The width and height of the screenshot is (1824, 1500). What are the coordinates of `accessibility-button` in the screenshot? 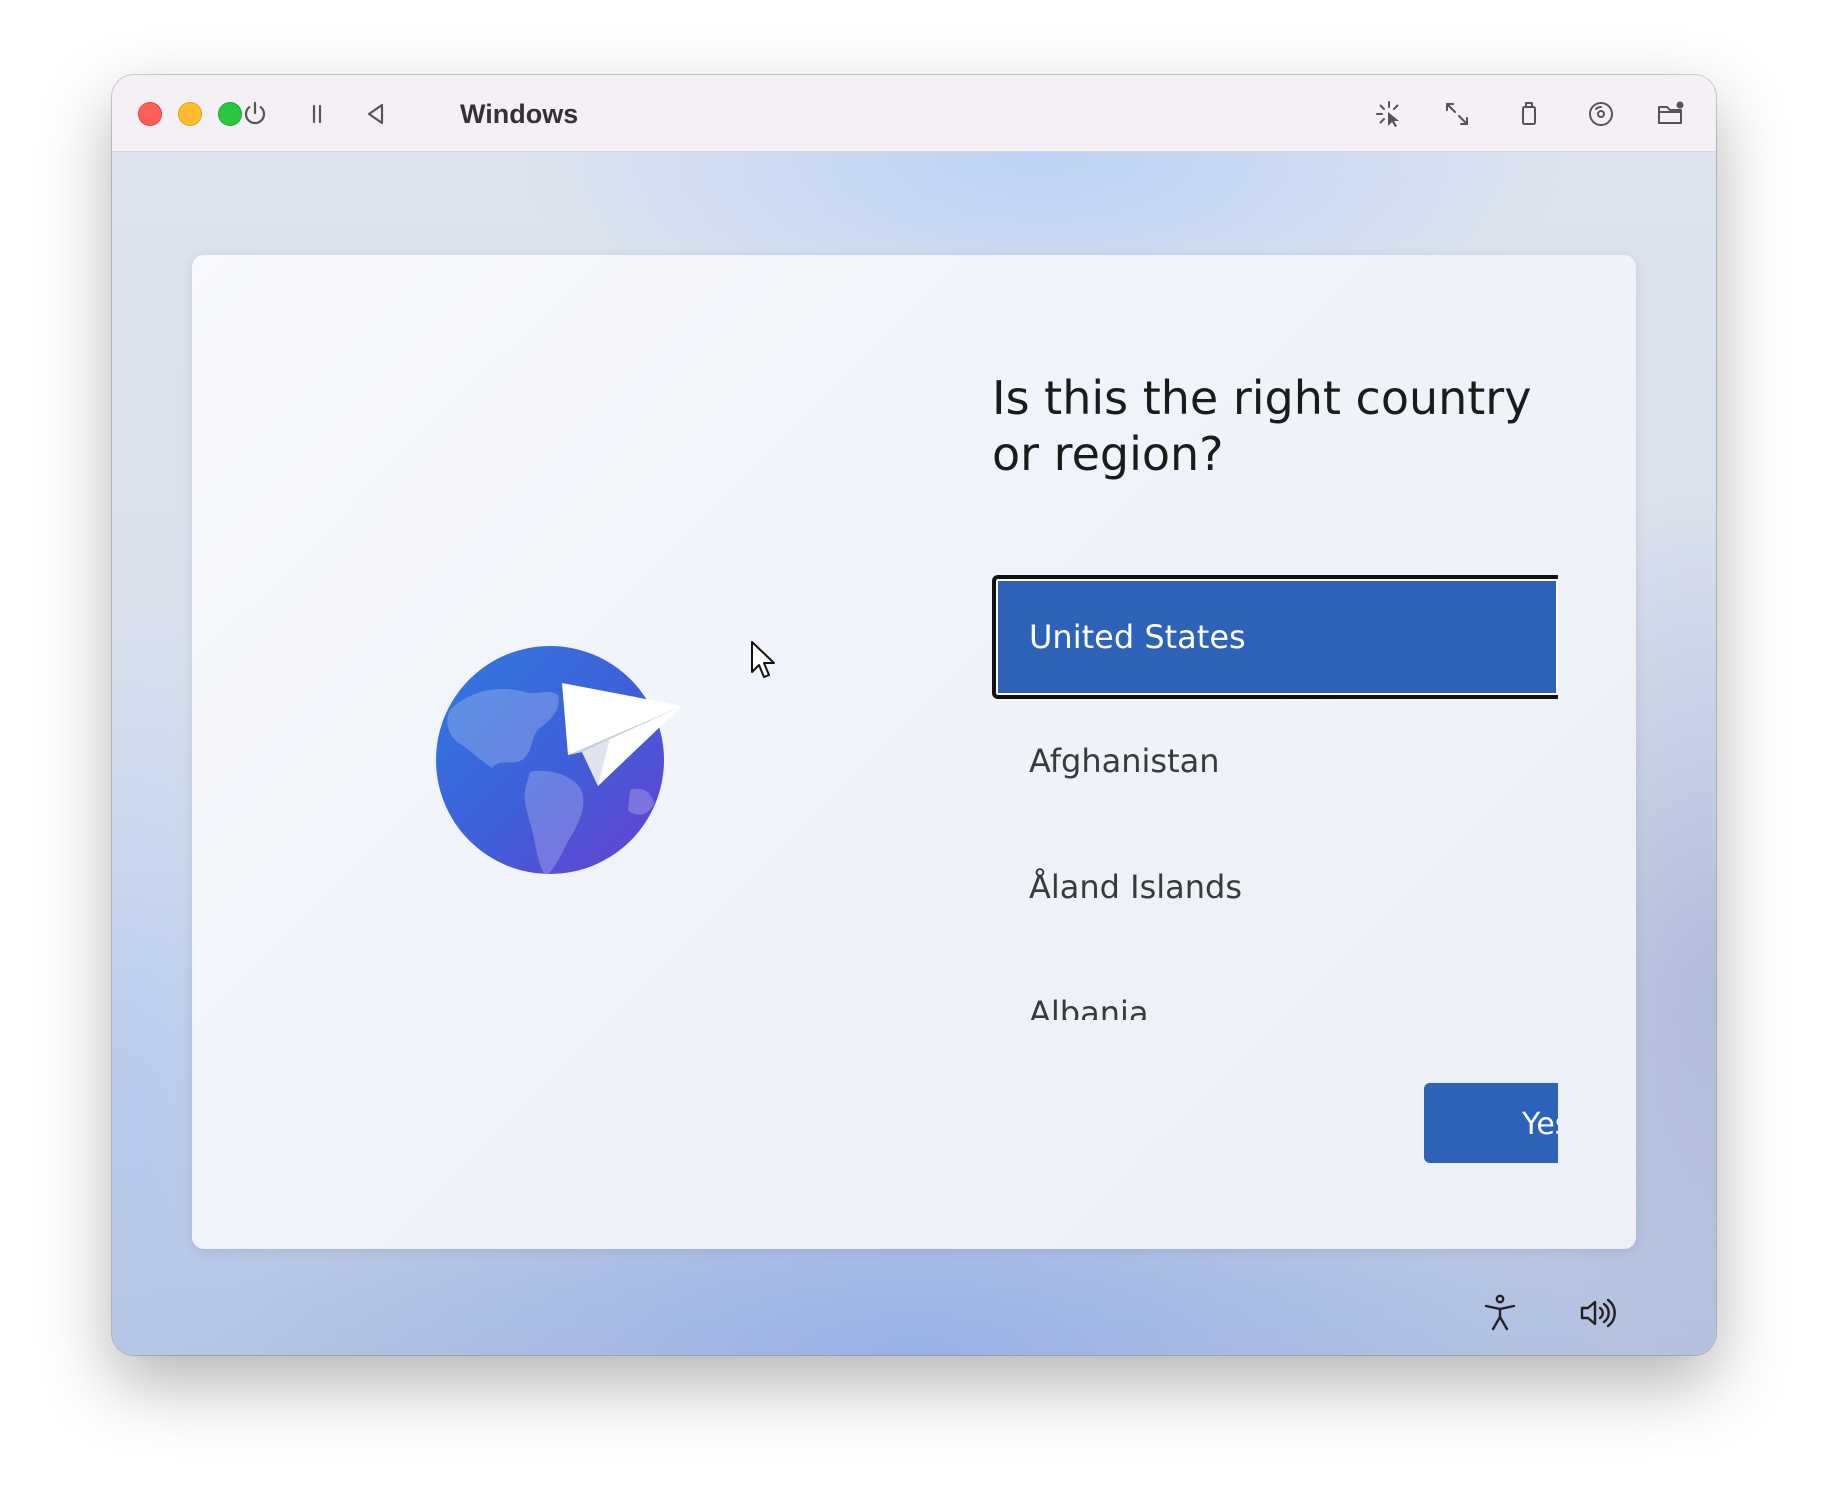 It's located at (1500, 1313).